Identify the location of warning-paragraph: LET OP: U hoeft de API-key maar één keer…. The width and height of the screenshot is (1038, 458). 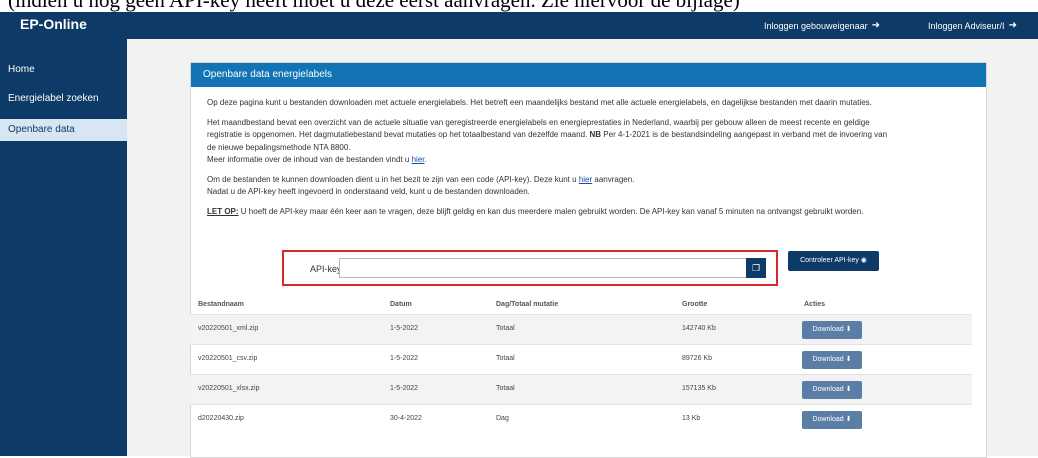
(589, 212).